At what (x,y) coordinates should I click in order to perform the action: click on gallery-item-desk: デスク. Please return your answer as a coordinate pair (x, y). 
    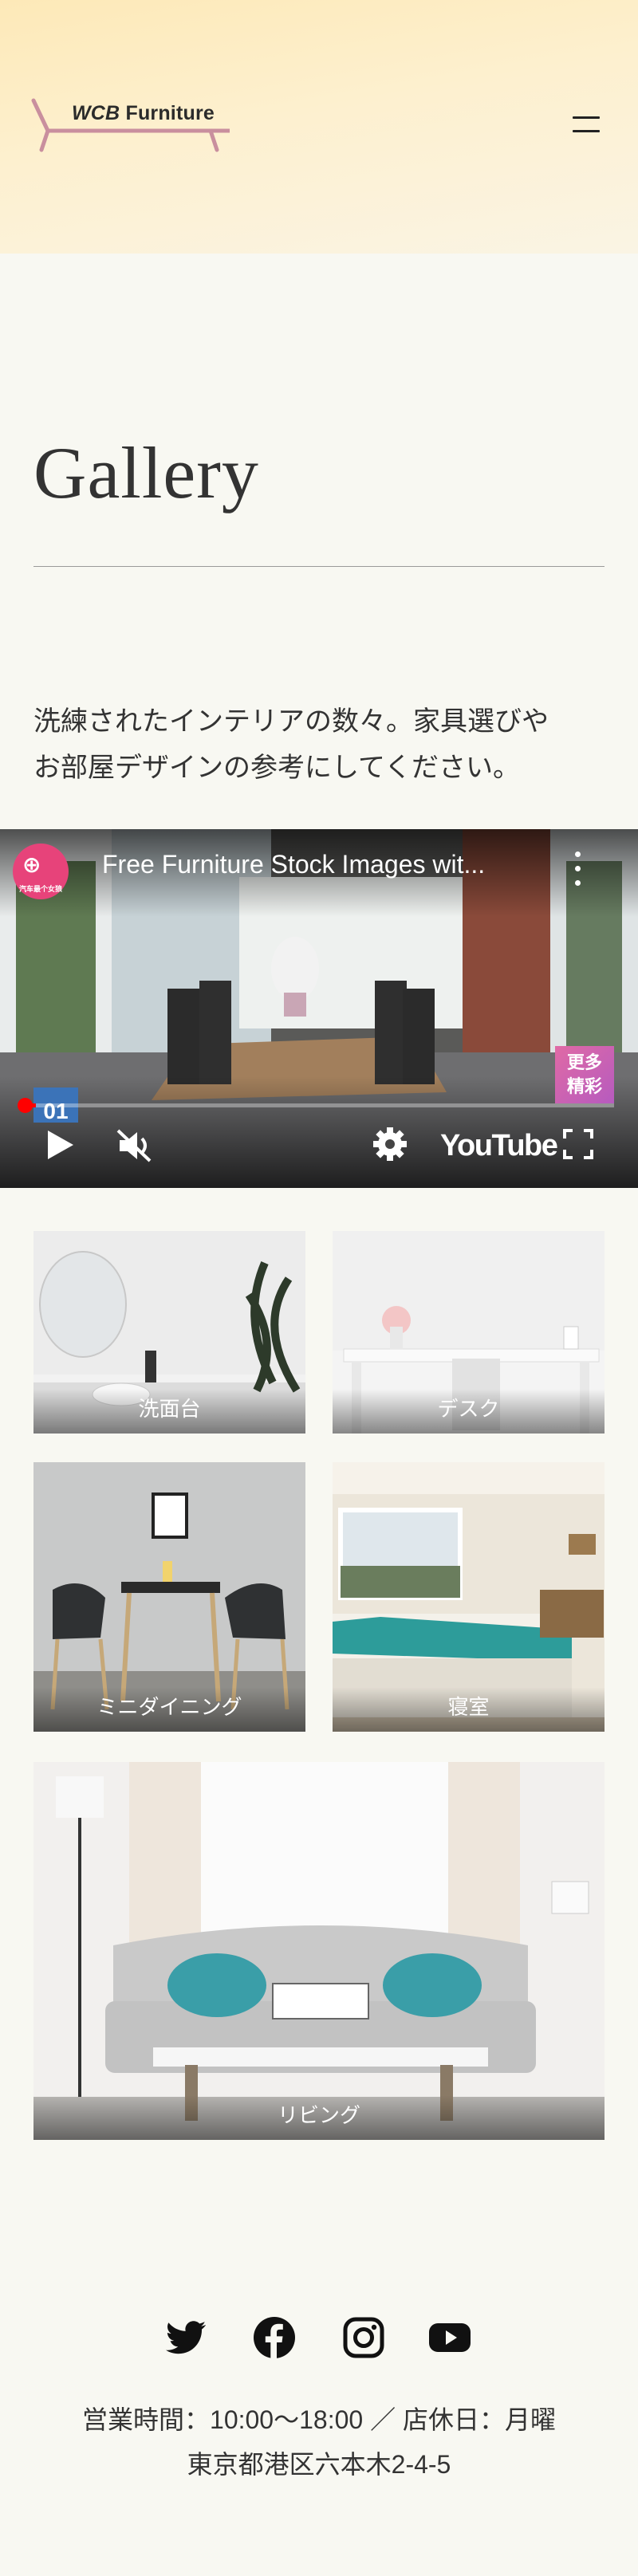
    Looking at the image, I should click on (469, 1333).